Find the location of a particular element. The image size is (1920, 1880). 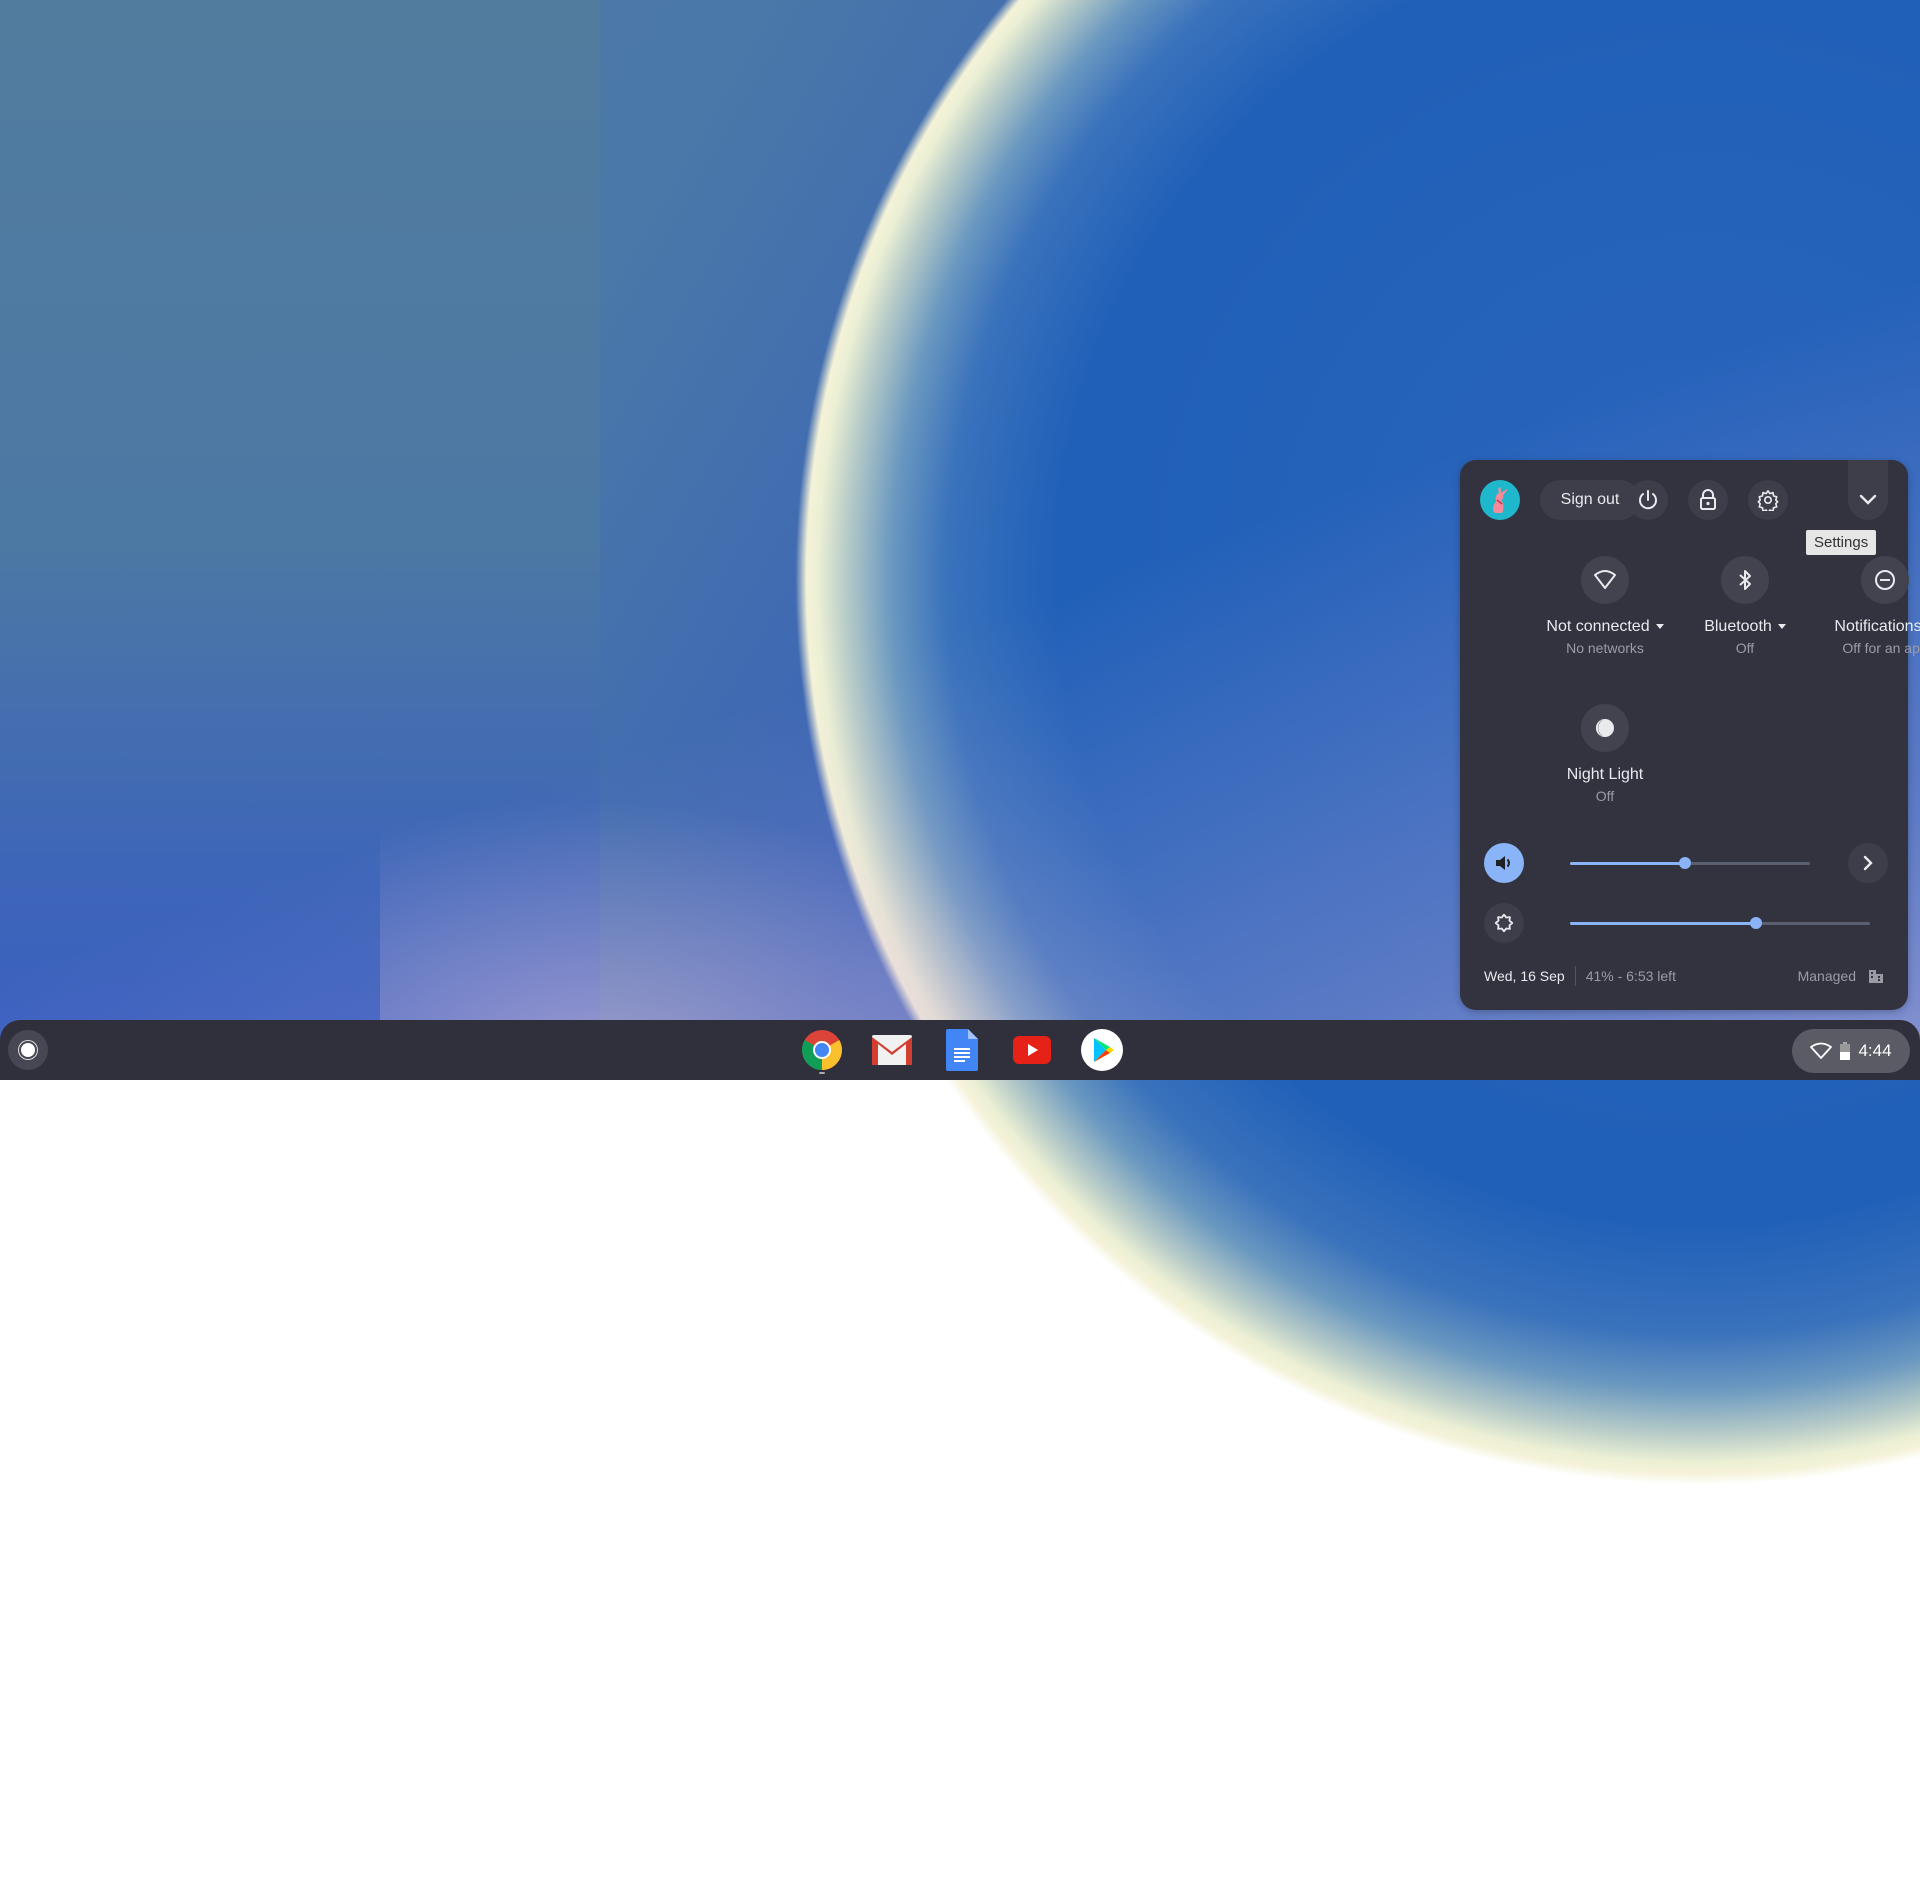

bluetooth-status: Off is located at coordinates (1745, 648).